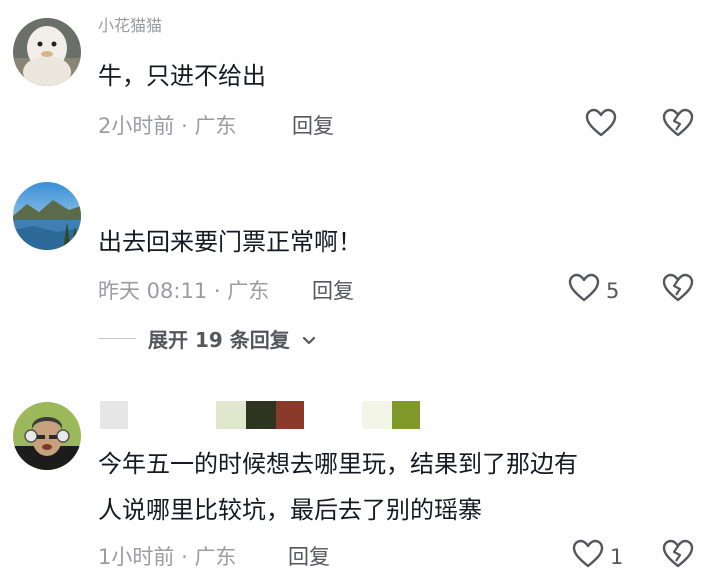 The width and height of the screenshot is (721, 575). What do you see at coordinates (219, 340) in the screenshot?
I see `expand-replies-label: 展开 19 条回复` at bounding box center [219, 340].